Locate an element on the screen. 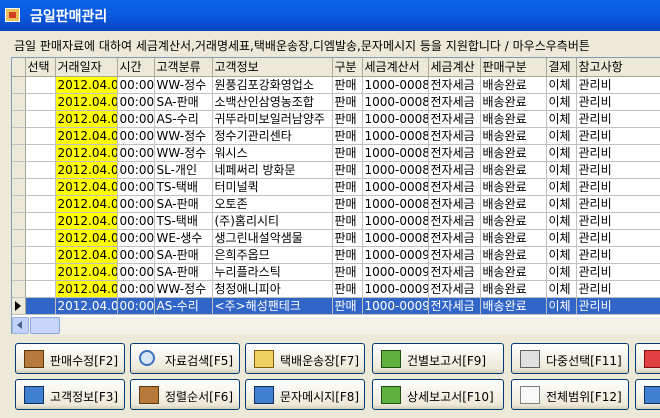 The image size is (660, 418). table-cell: 1000-00093 is located at coordinates (395, 306).